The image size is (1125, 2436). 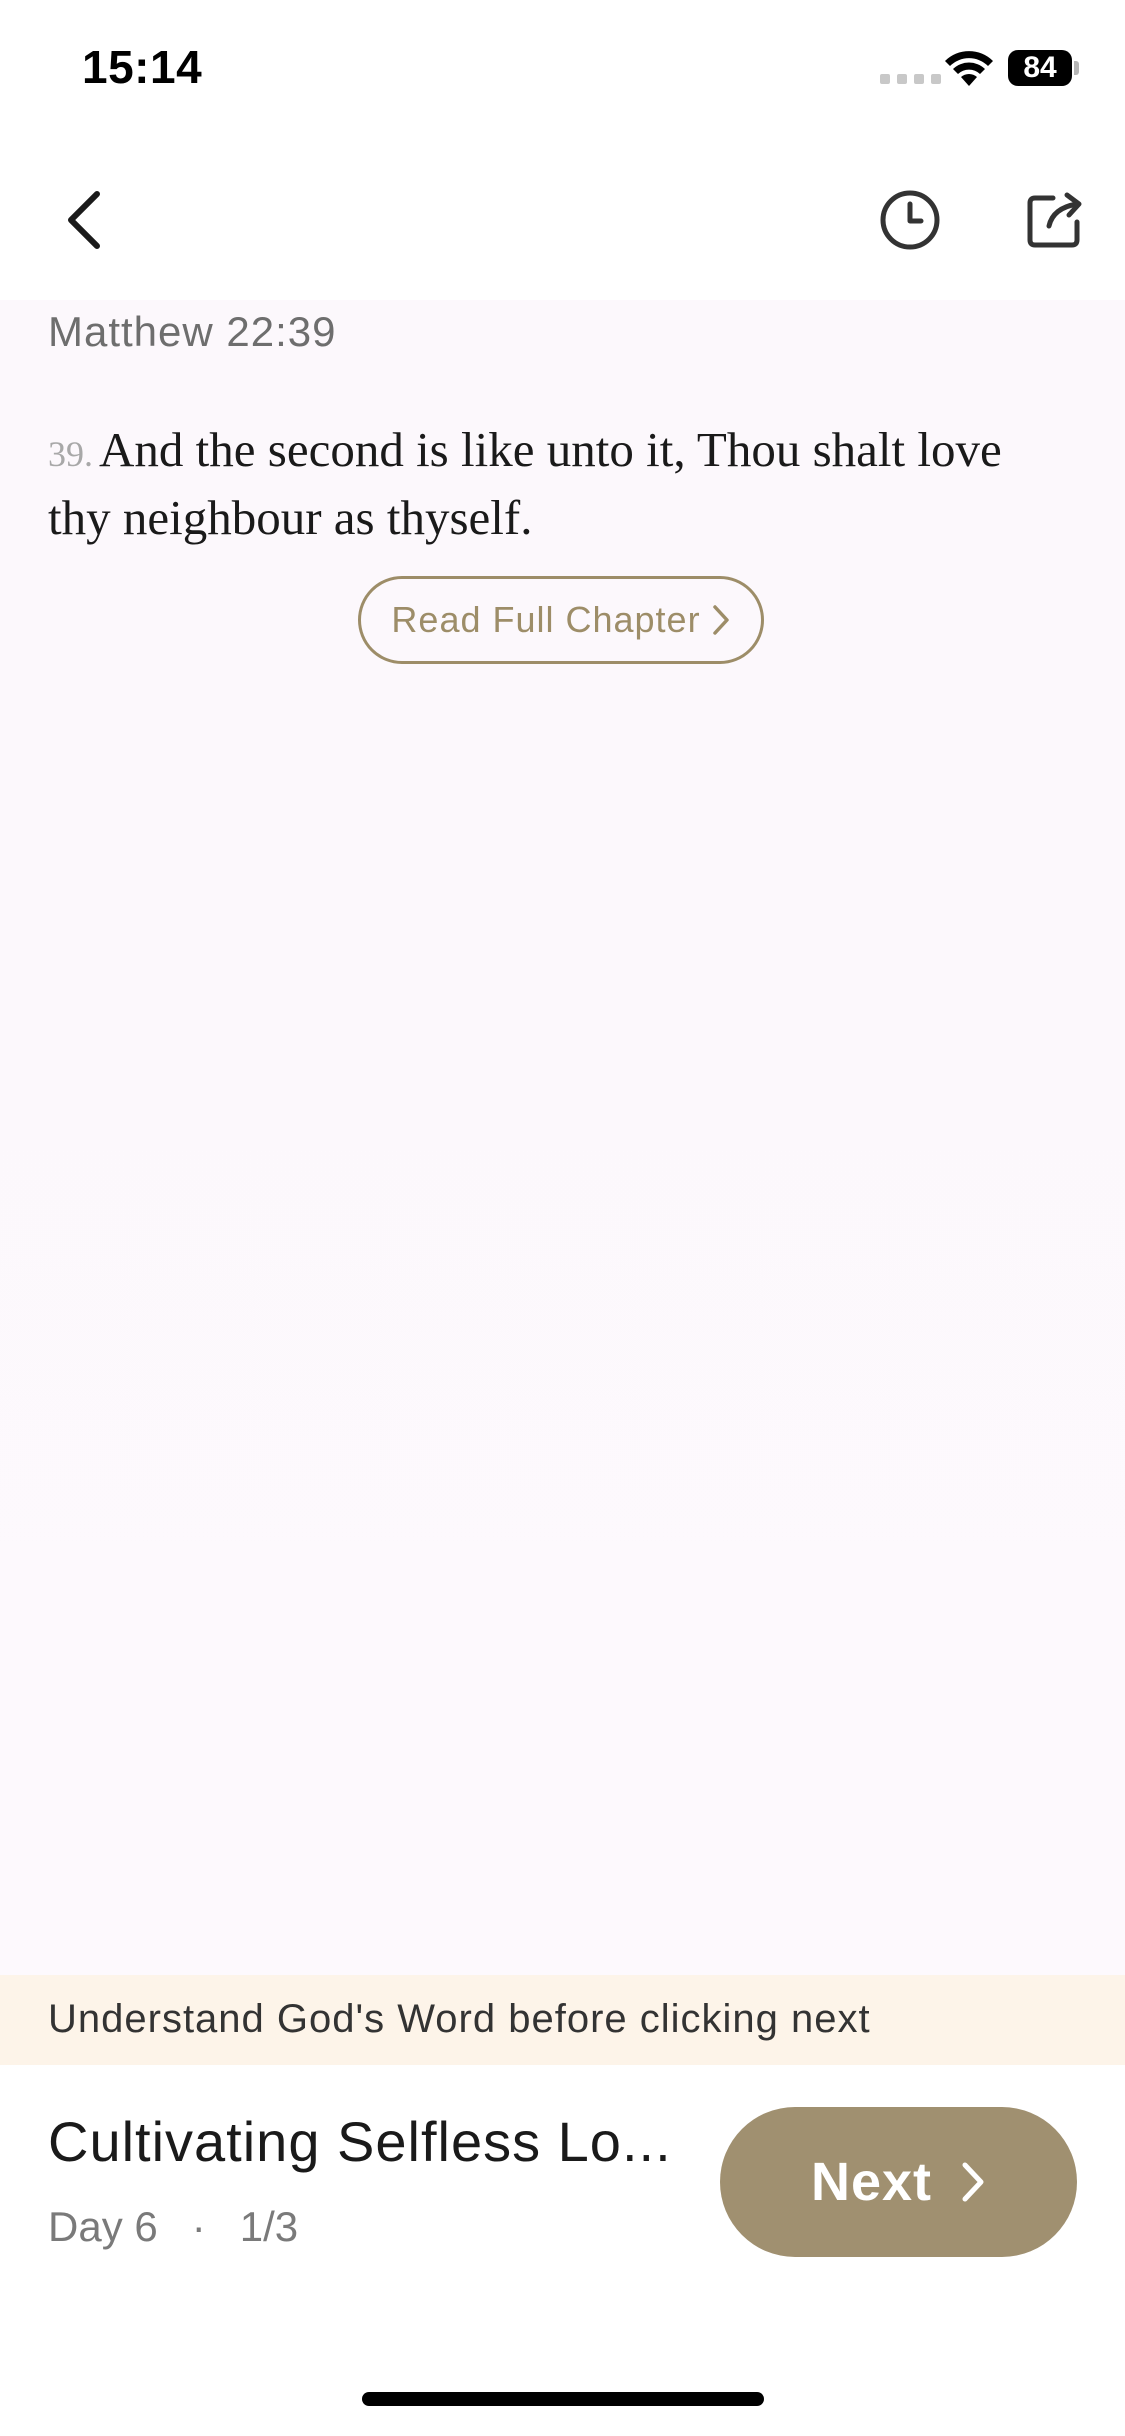 What do you see at coordinates (192, 331) in the screenshot?
I see `verse-reference: Matthew 22:39` at bounding box center [192, 331].